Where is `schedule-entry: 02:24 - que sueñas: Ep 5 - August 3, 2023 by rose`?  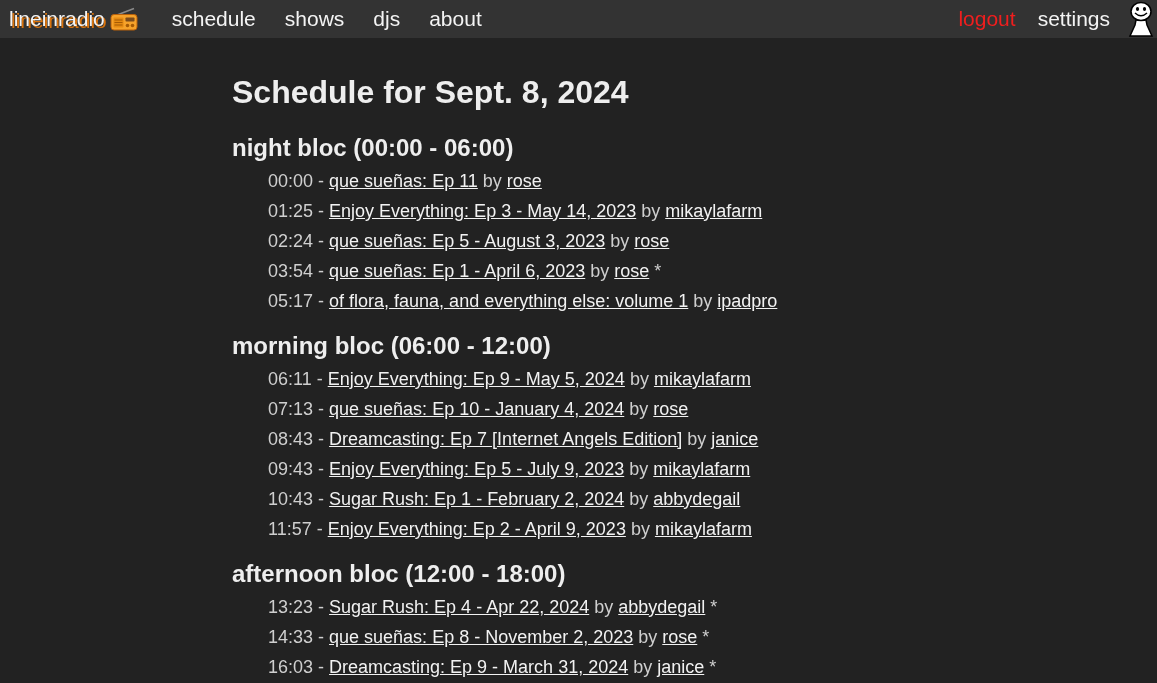
schedule-entry: 02:24 - que sueñas: Ep 5 - August 3, 2023 by rose is located at coordinates (469, 241).